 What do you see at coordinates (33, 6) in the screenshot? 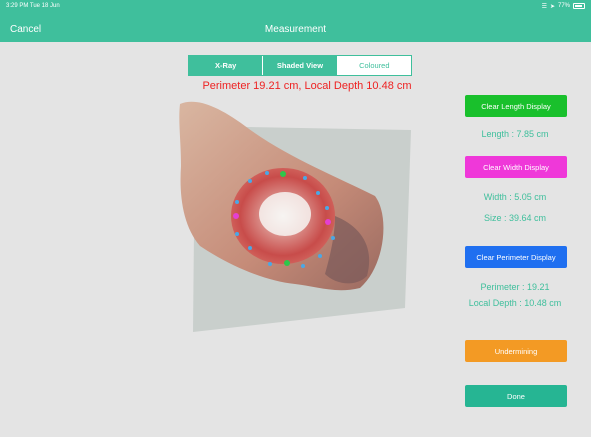
I see `status-time: 3:29 PM Tue 18 Jun` at bounding box center [33, 6].